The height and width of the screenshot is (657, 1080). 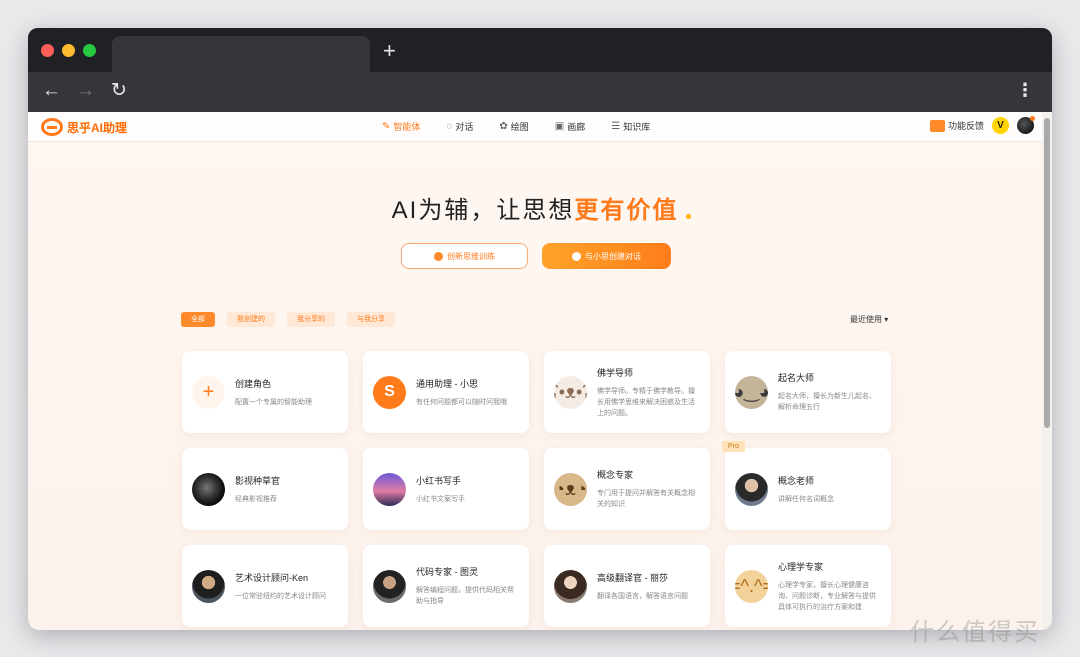 What do you see at coordinates (1047, 273) in the screenshot?
I see `scrollbar-thumb` at bounding box center [1047, 273].